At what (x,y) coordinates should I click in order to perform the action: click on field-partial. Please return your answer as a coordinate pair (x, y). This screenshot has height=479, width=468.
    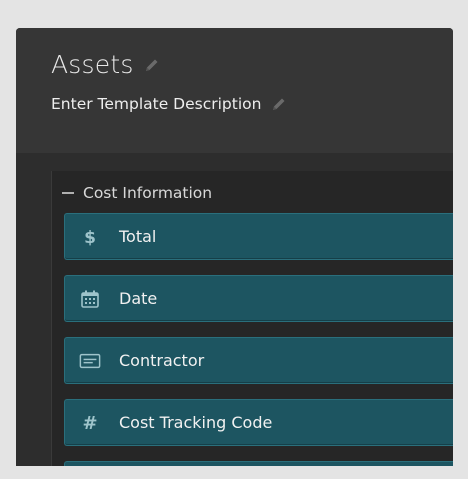
    Looking at the image, I should click on (258, 463).